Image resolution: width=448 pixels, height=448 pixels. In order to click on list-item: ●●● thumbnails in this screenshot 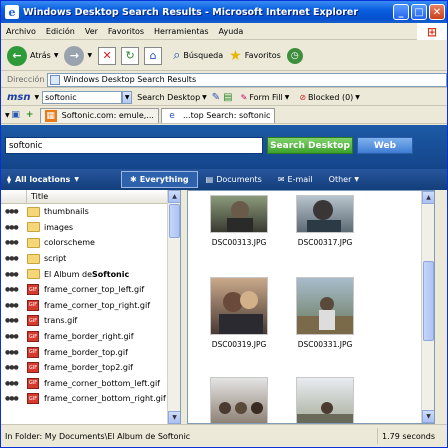, I will do `click(90, 212)`.